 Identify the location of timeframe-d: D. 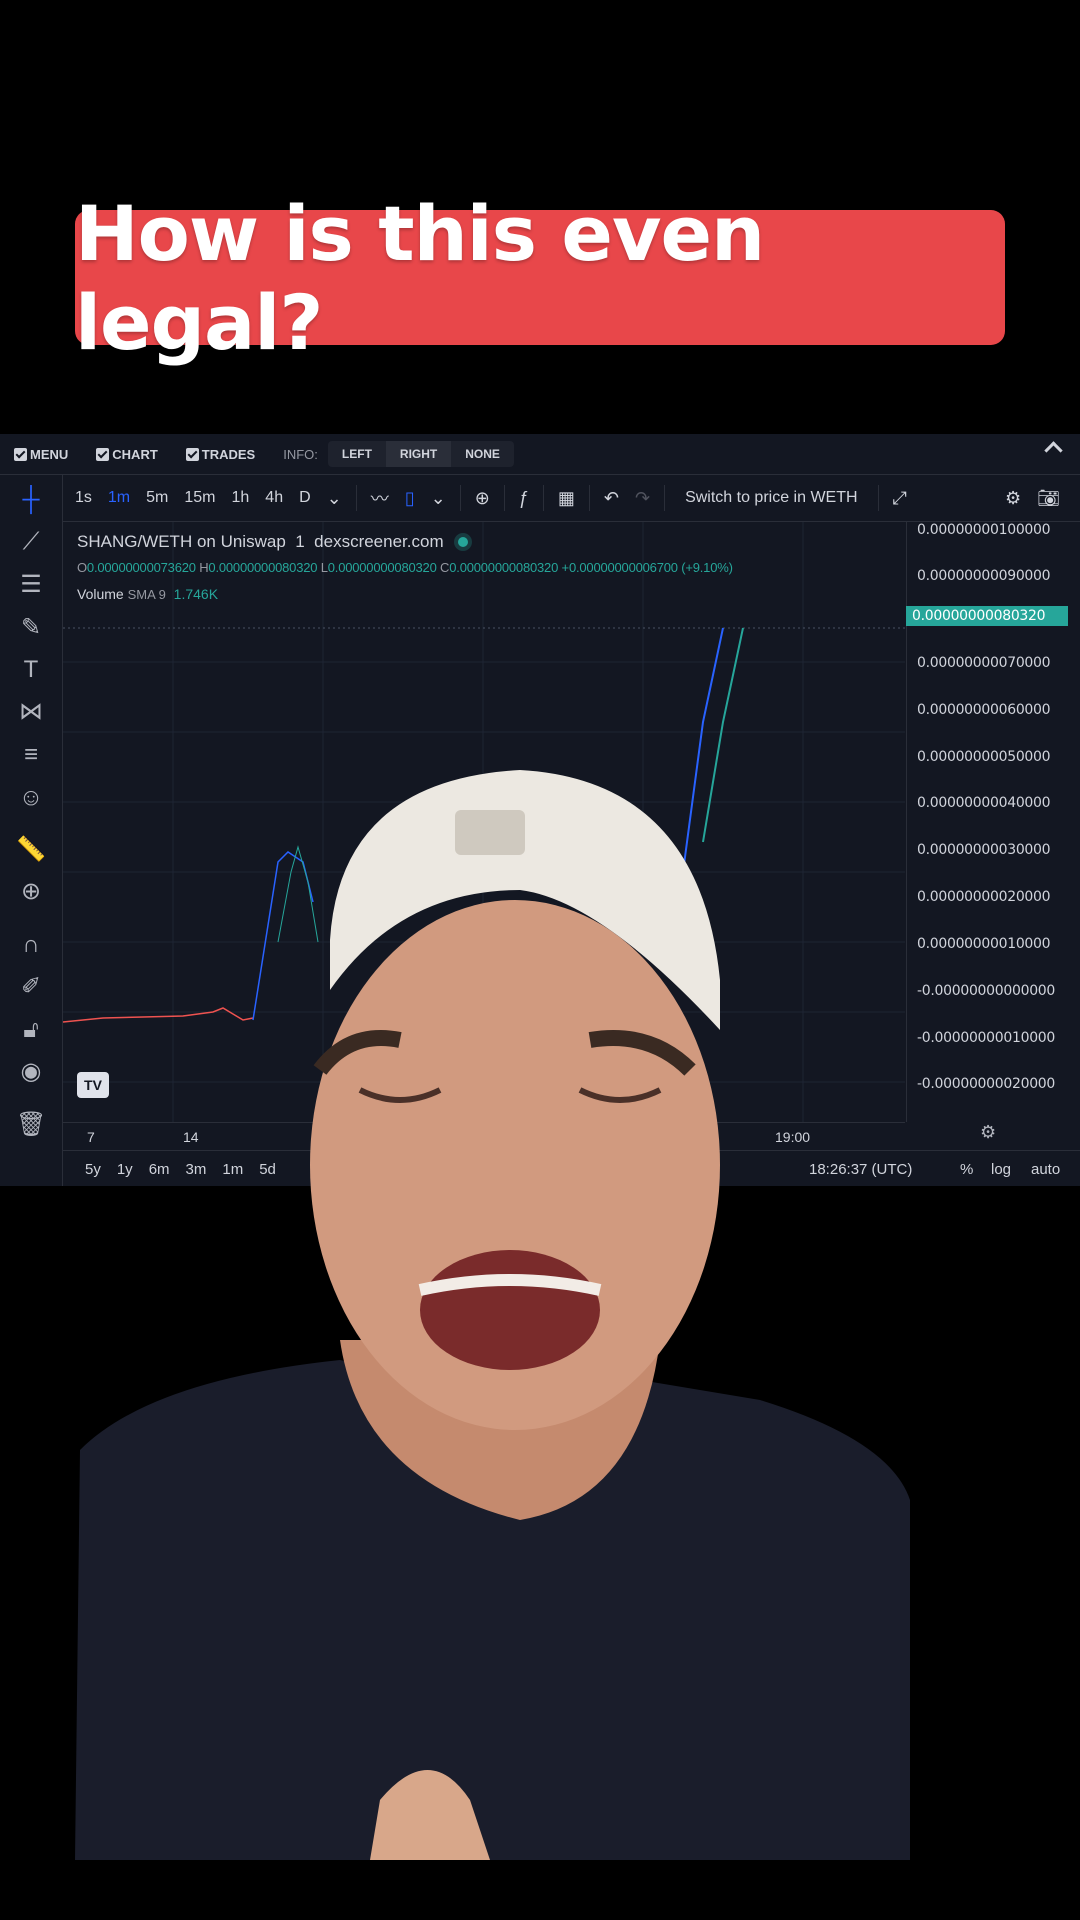
(305, 498).